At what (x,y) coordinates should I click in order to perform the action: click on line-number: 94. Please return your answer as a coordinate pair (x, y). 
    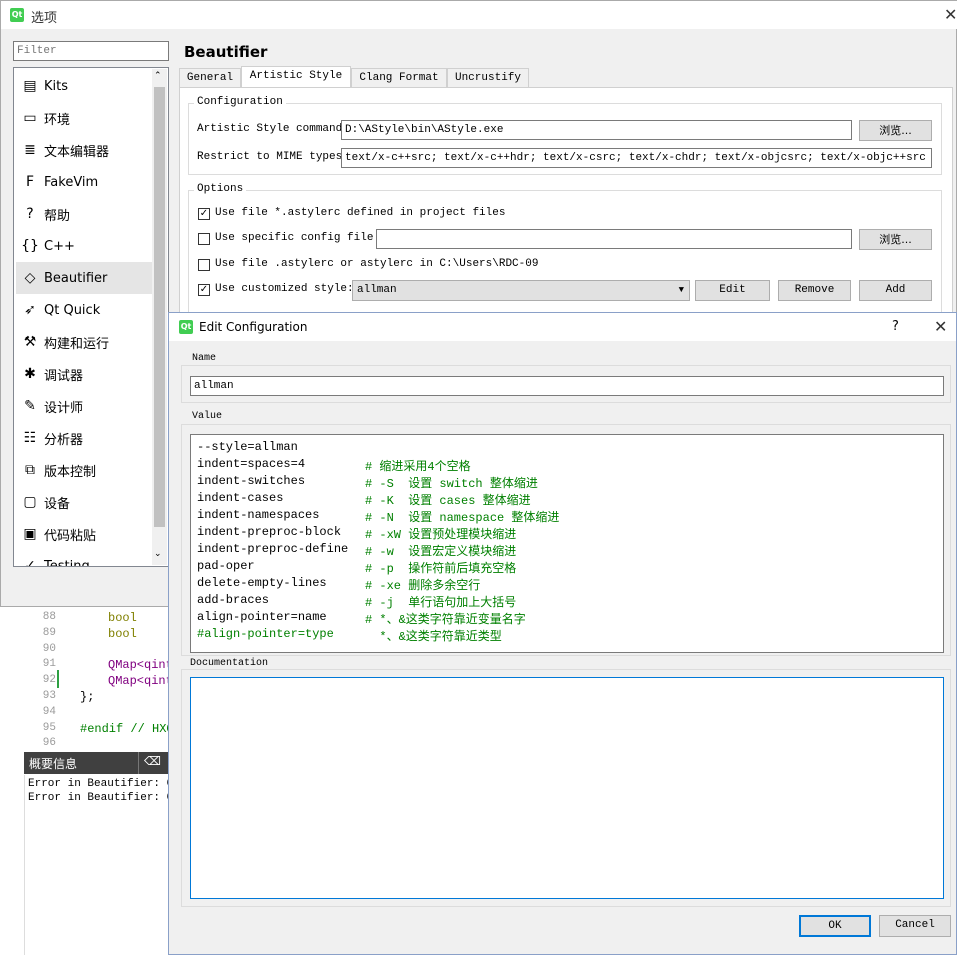
    Looking at the image, I should click on (49, 711).